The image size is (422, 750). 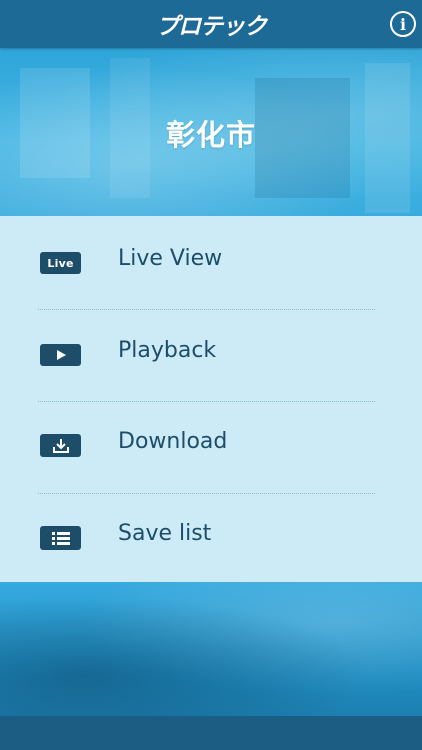 What do you see at coordinates (173, 441) in the screenshot?
I see `menu-item-label: Download` at bounding box center [173, 441].